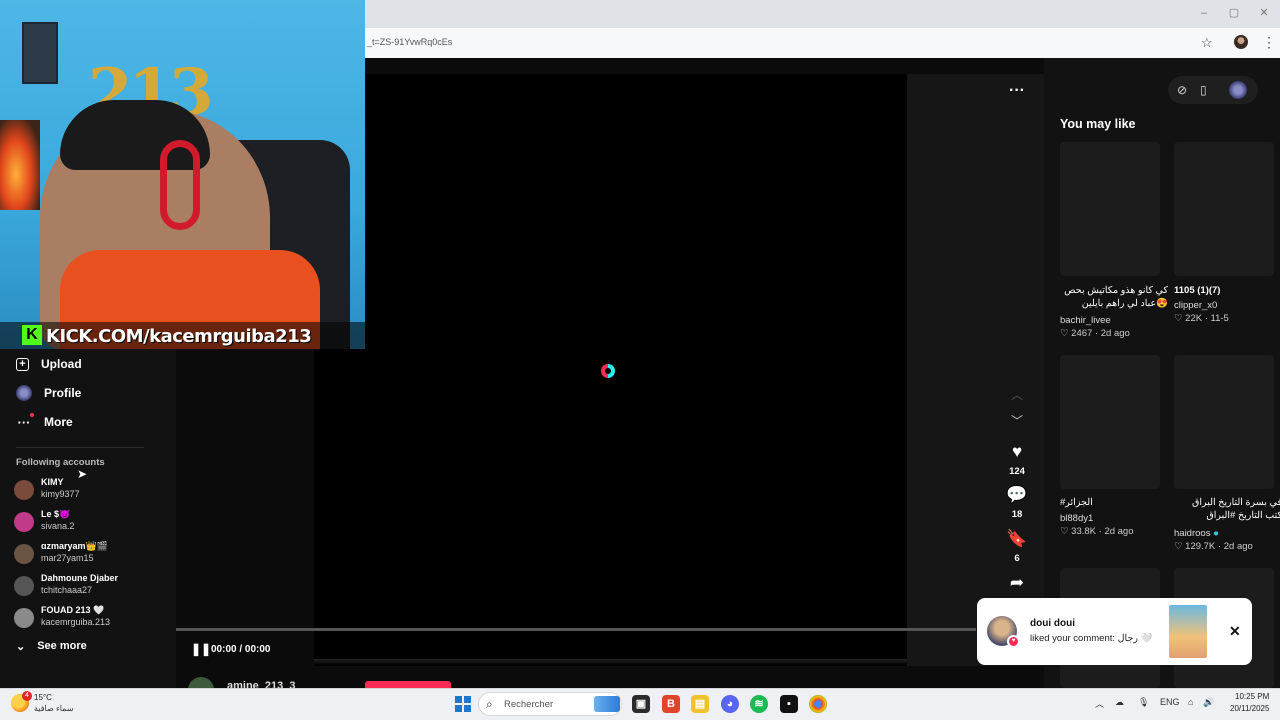  Describe the element at coordinates (610, 662) in the screenshot. I see `video-bottom-gradient` at that location.